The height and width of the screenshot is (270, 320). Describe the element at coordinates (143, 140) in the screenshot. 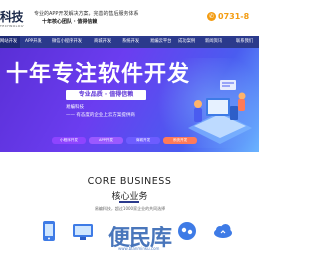

I see `banner-button-mall: 商城开发` at that location.